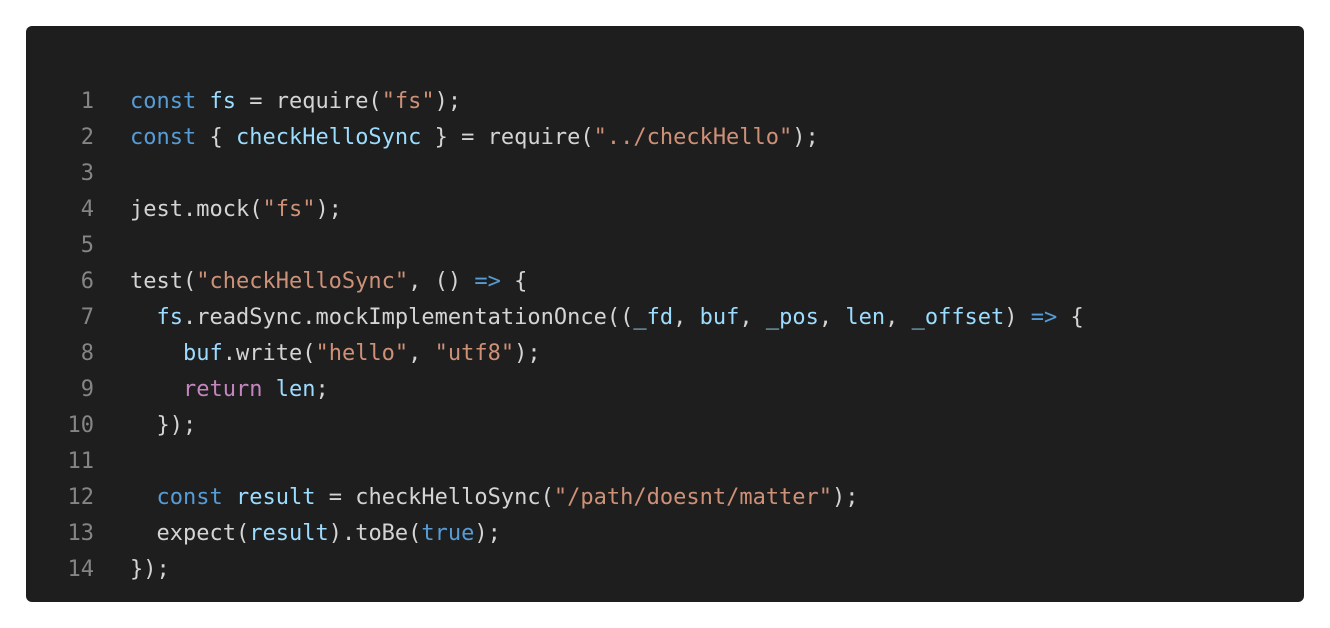 The height and width of the screenshot is (628, 1330). I want to click on code-token: , (), so click(441, 281).